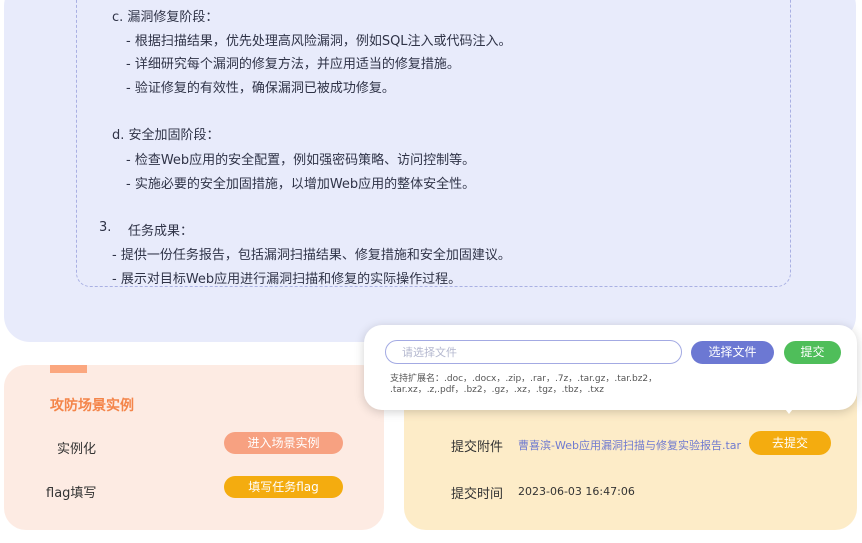  I want to click on task-line: - 展示对目标Web应用进行漏洞扫描和修复的实际操作过程。, so click(287, 279).